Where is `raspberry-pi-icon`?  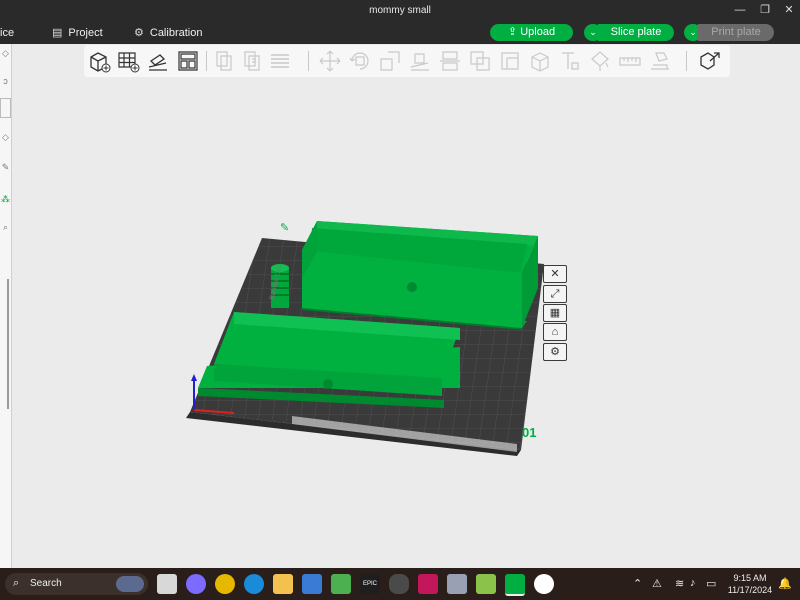 raspberry-pi-icon is located at coordinates (428, 584).